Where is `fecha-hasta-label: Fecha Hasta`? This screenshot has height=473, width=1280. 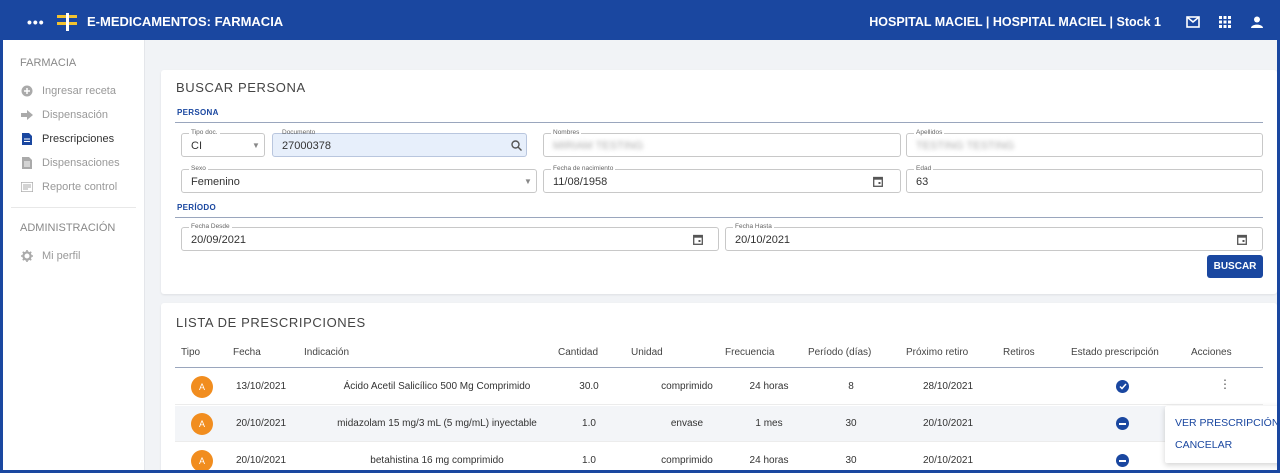
fecha-hasta-label: Fecha Hasta is located at coordinates (753, 227).